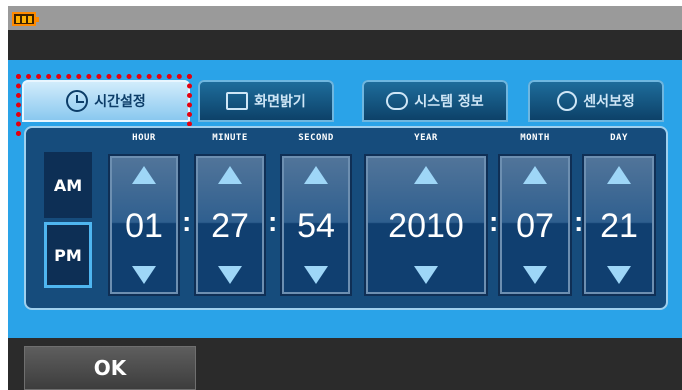  Describe the element at coordinates (230, 275) in the screenshot. I see `minute-down-arrow-icon` at that location.